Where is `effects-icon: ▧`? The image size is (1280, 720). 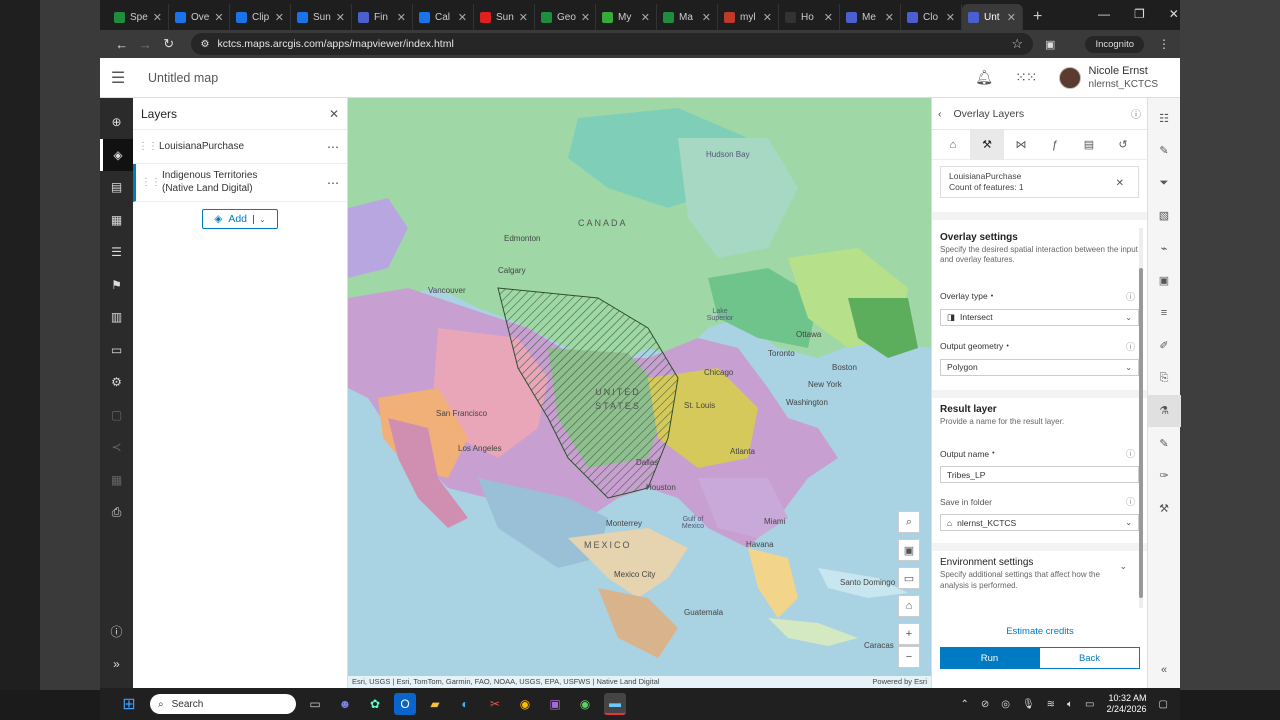
effects-icon: ▧ is located at coordinates (1164, 216).